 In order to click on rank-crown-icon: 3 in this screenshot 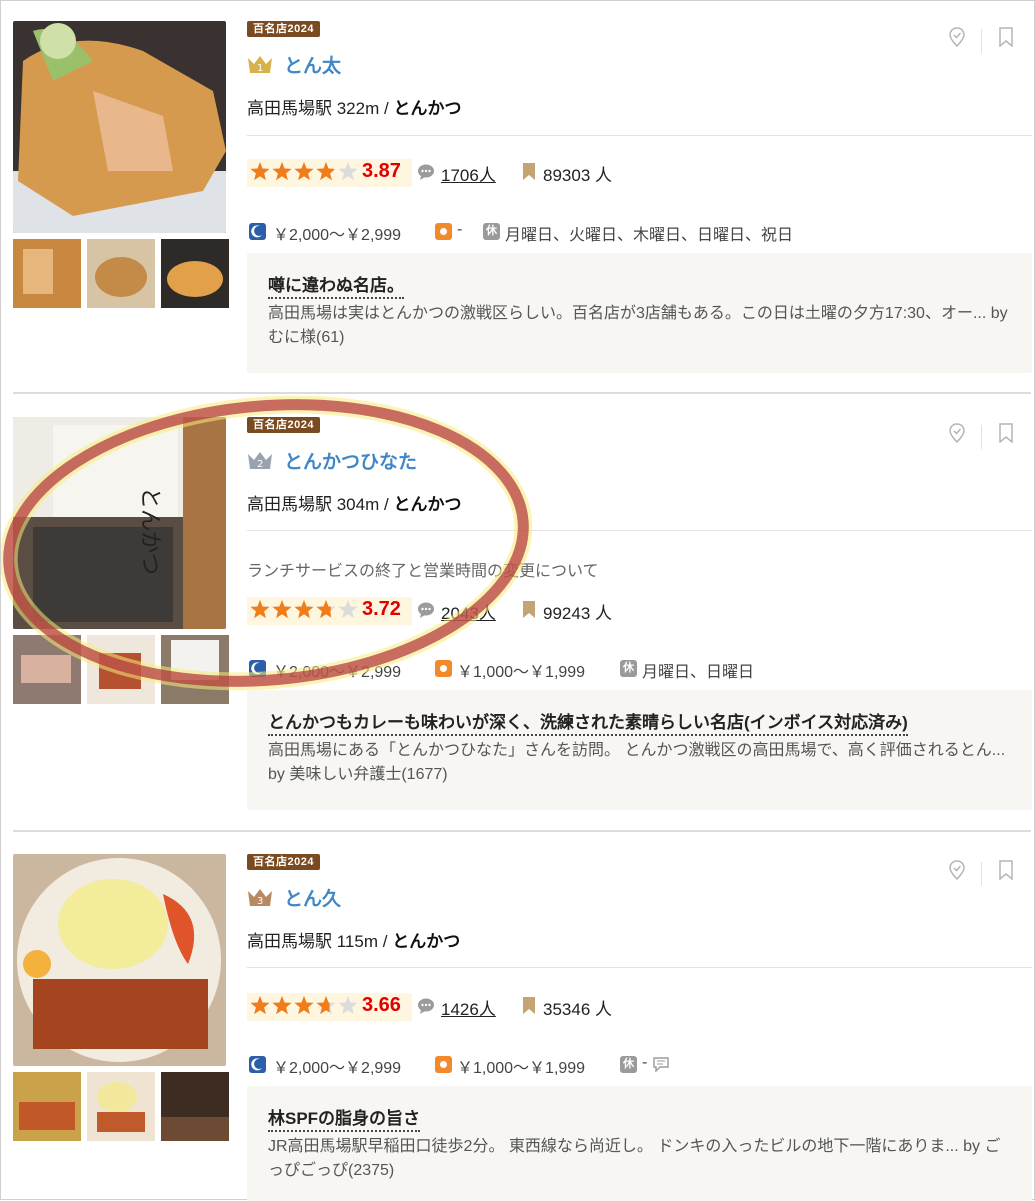, I will do `click(260, 897)`.